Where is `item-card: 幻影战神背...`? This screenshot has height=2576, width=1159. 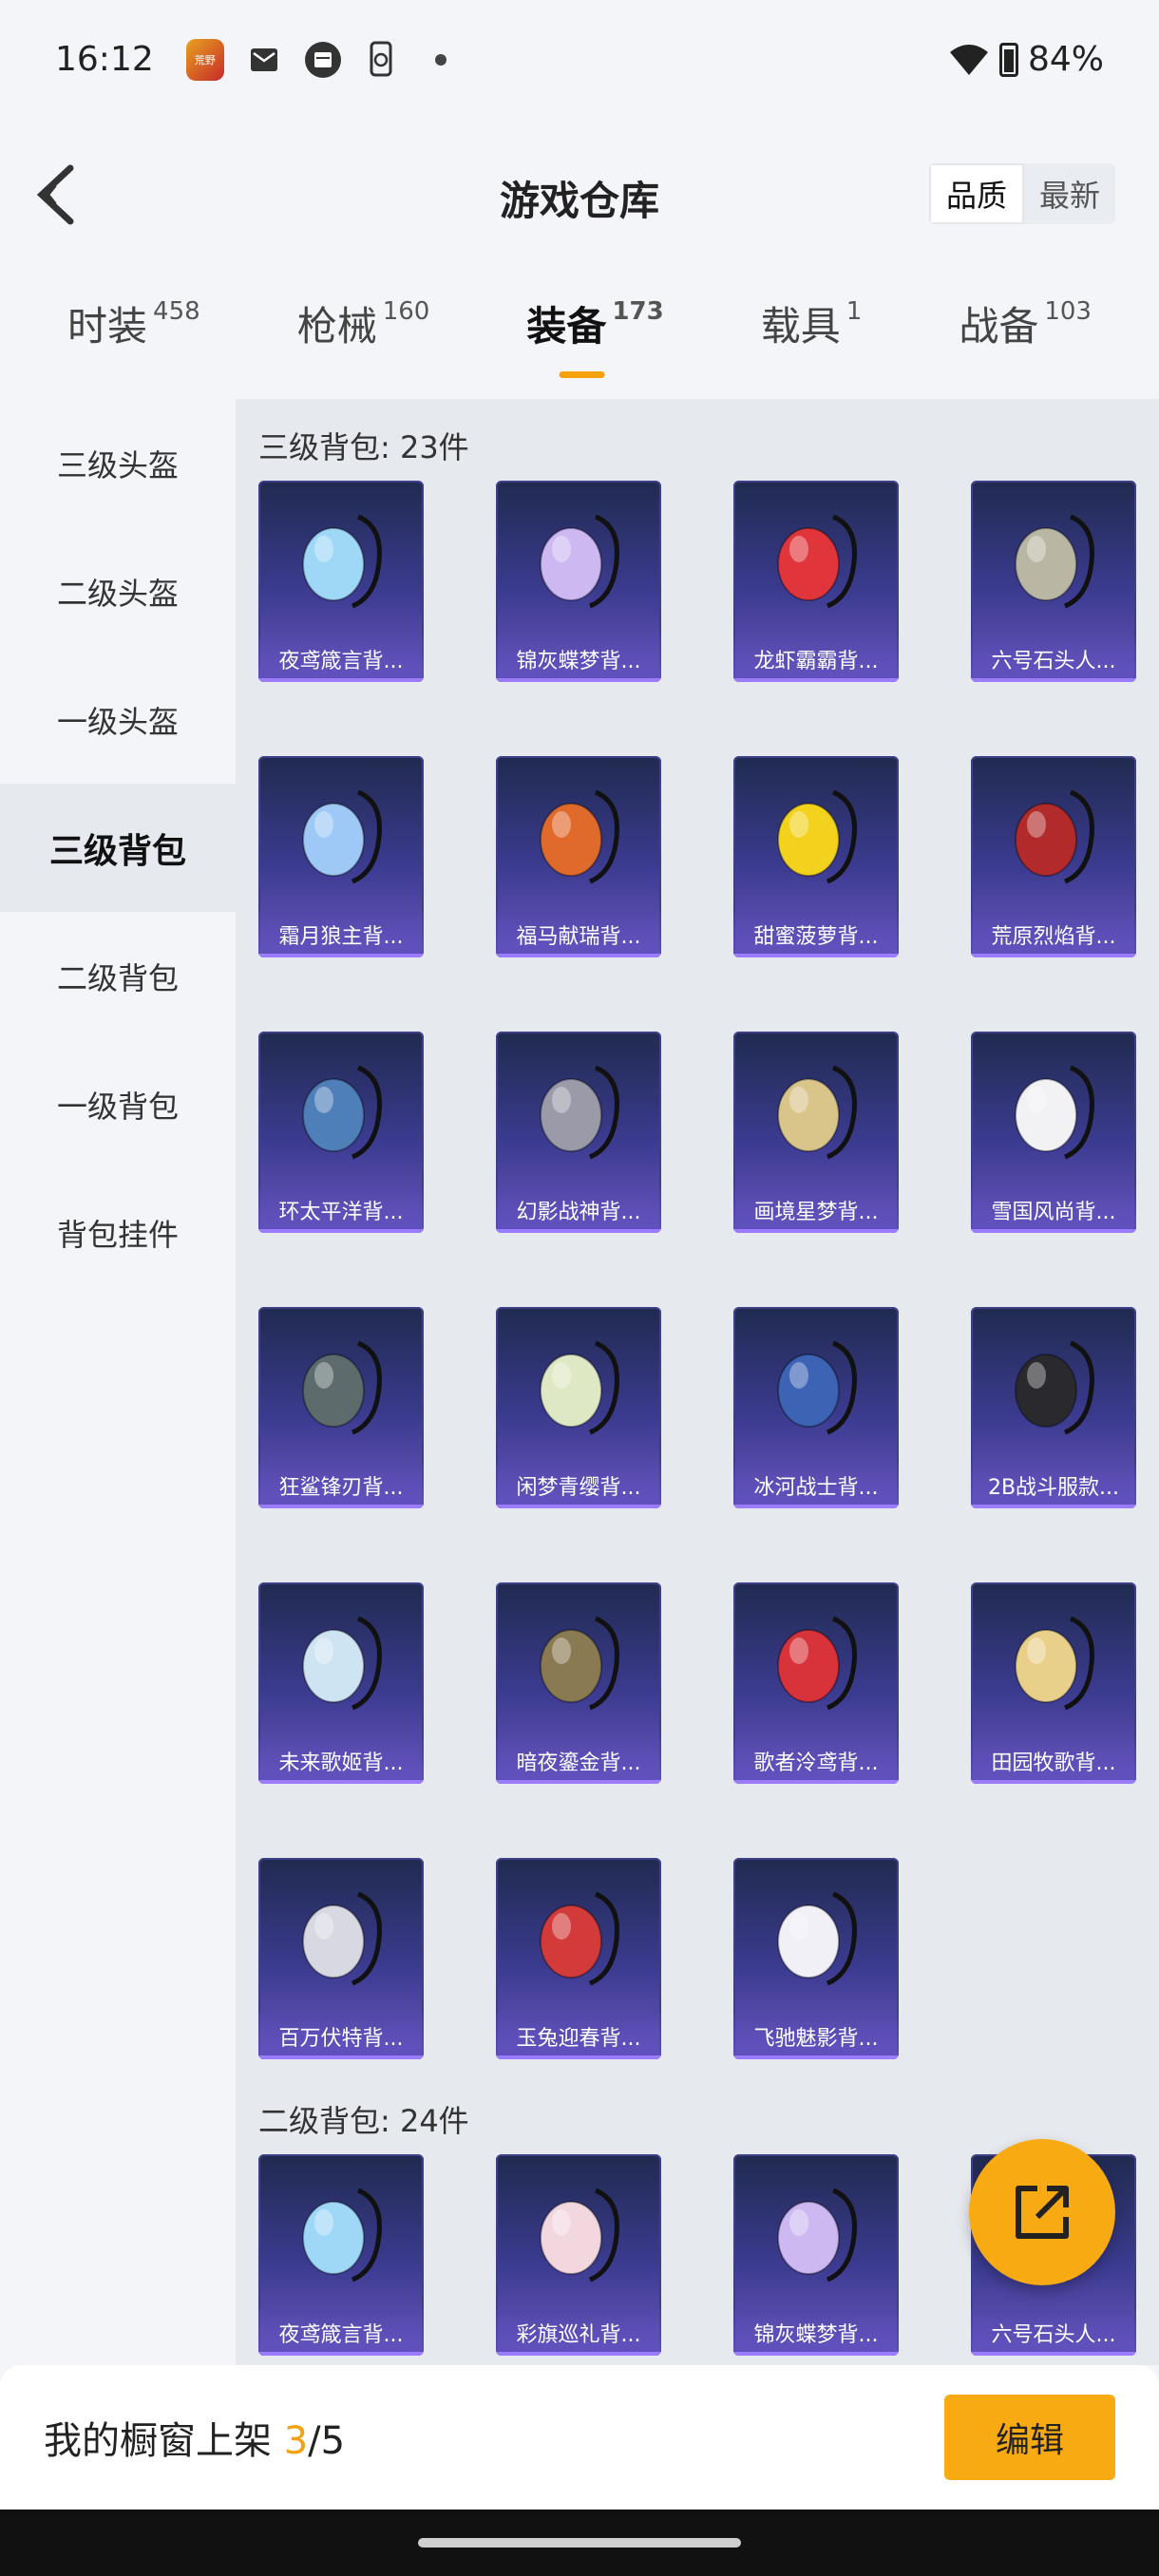 item-card: 幻影战神背... is located at coordinates (578, 1132).